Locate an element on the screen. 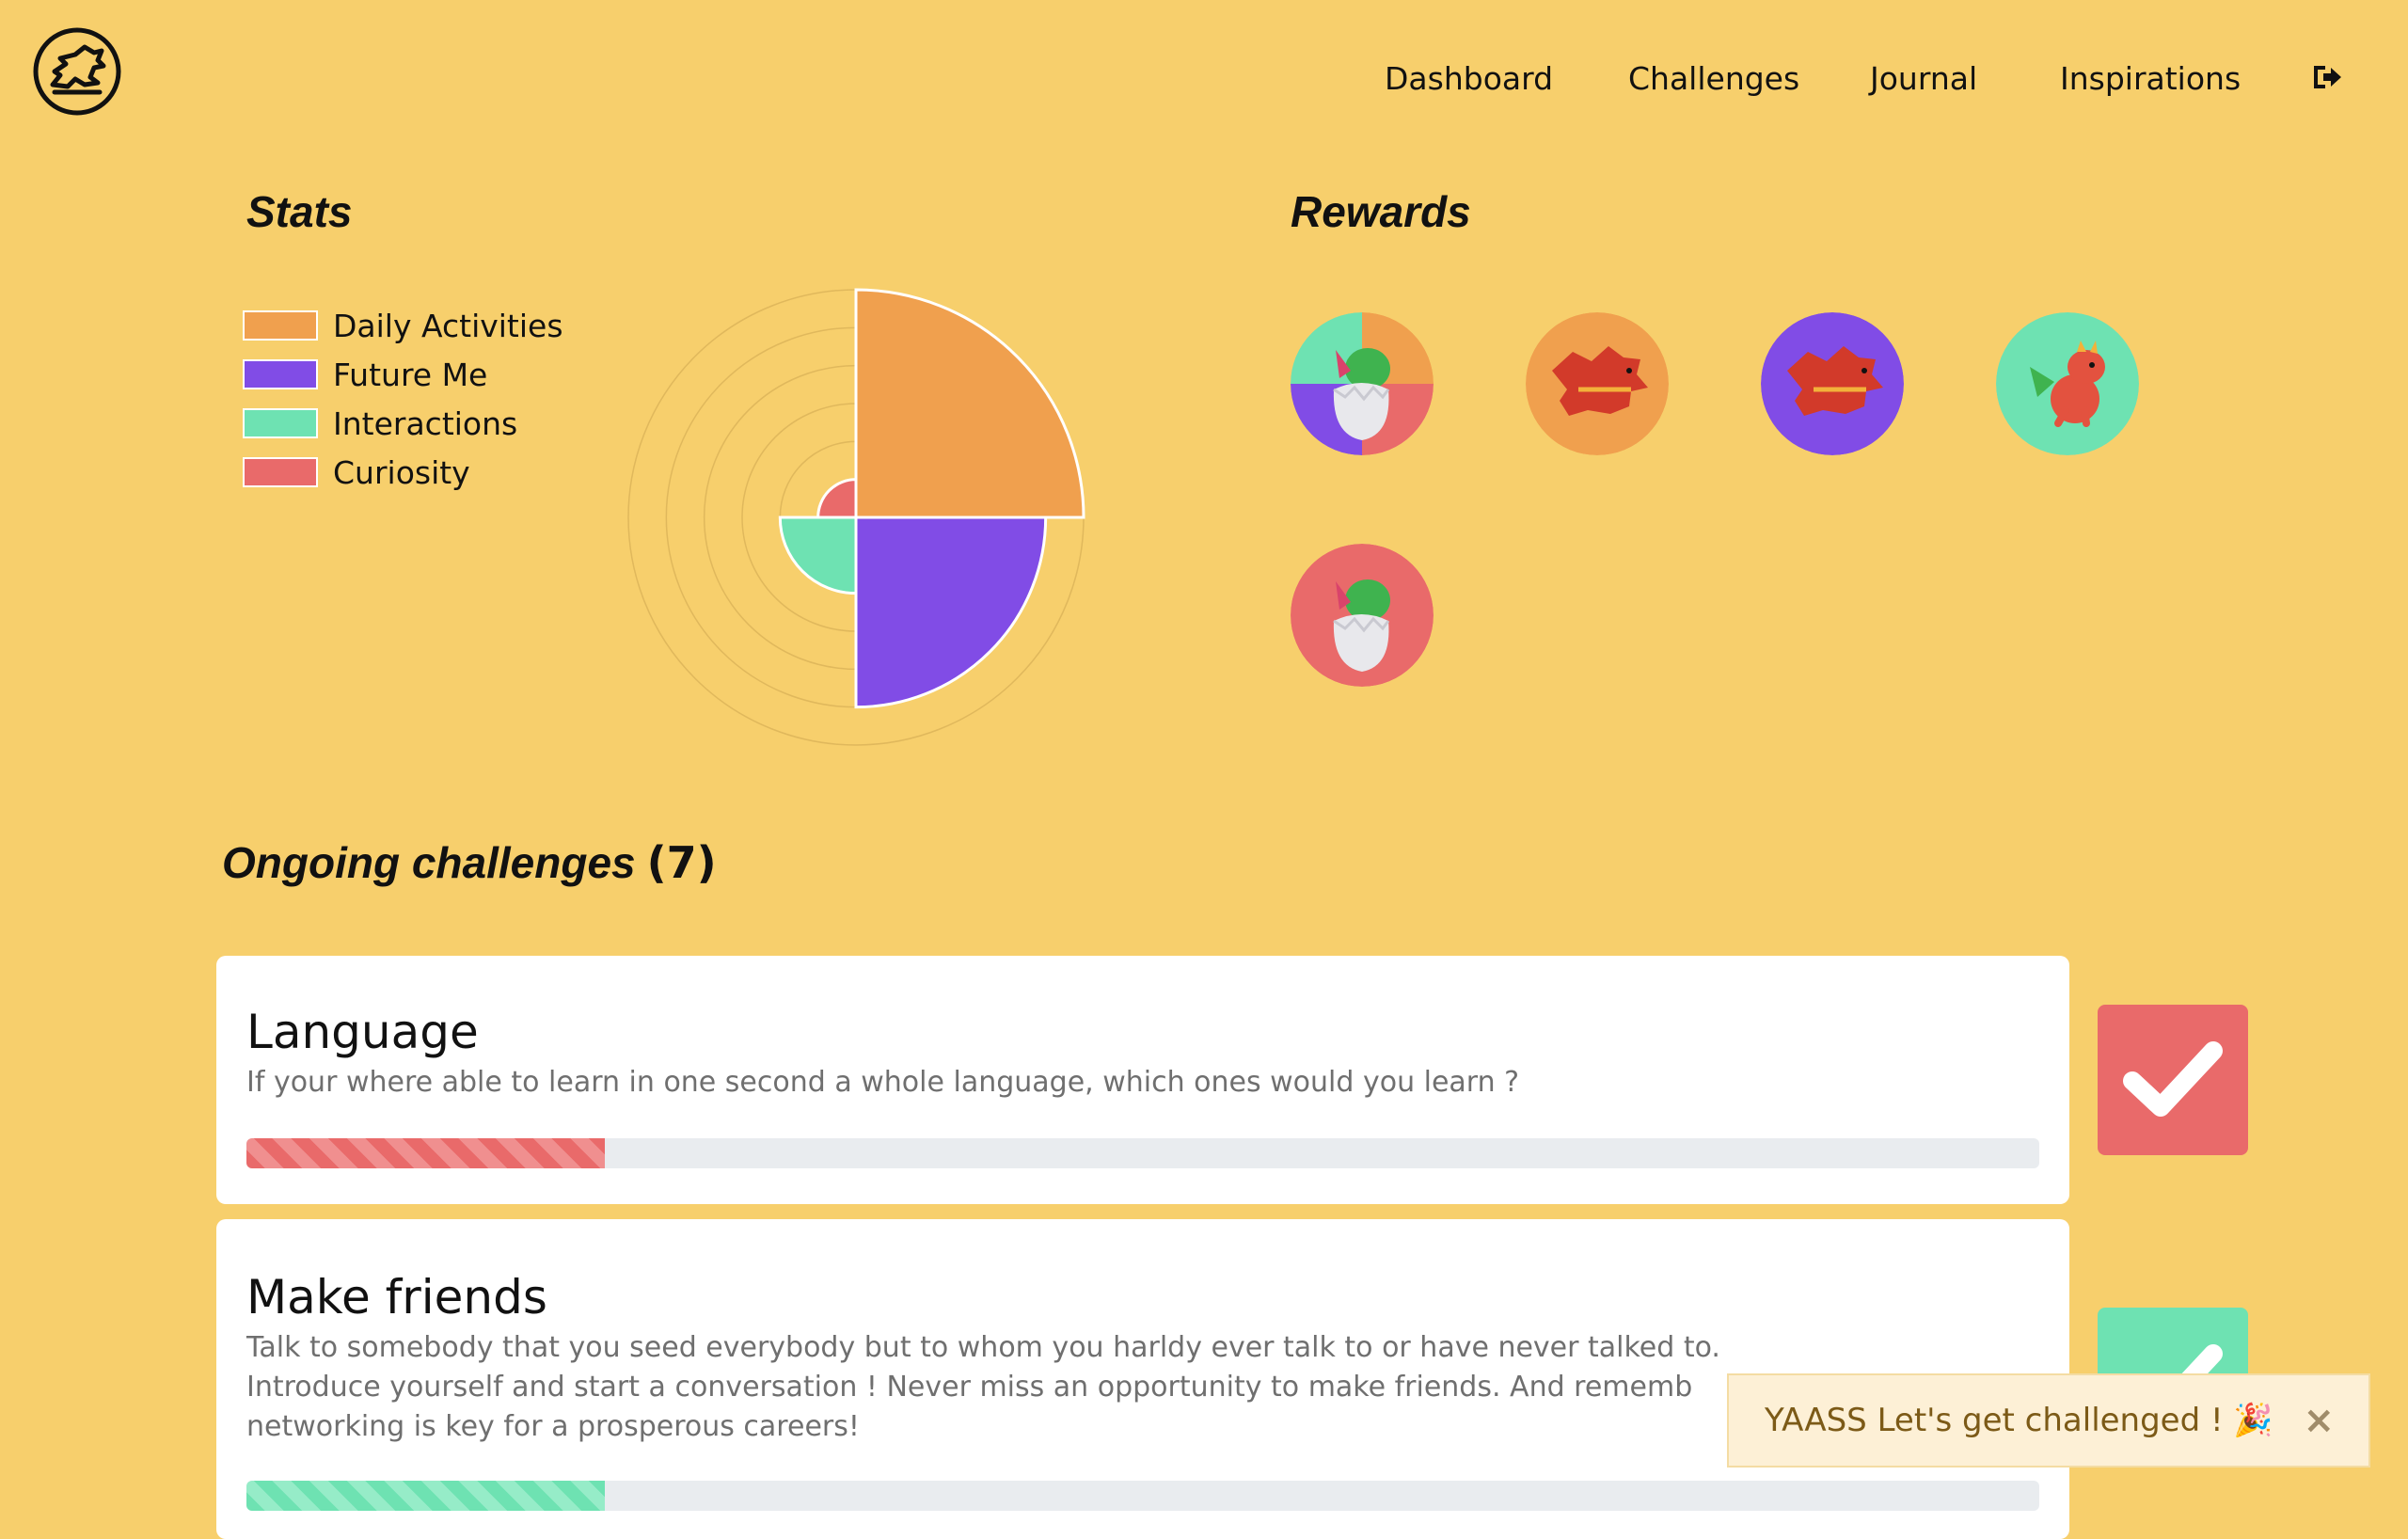 This screenshot has height=1539, width=2408. legend-item-curiosity: Curiosity is located at coordinates (403, 472).